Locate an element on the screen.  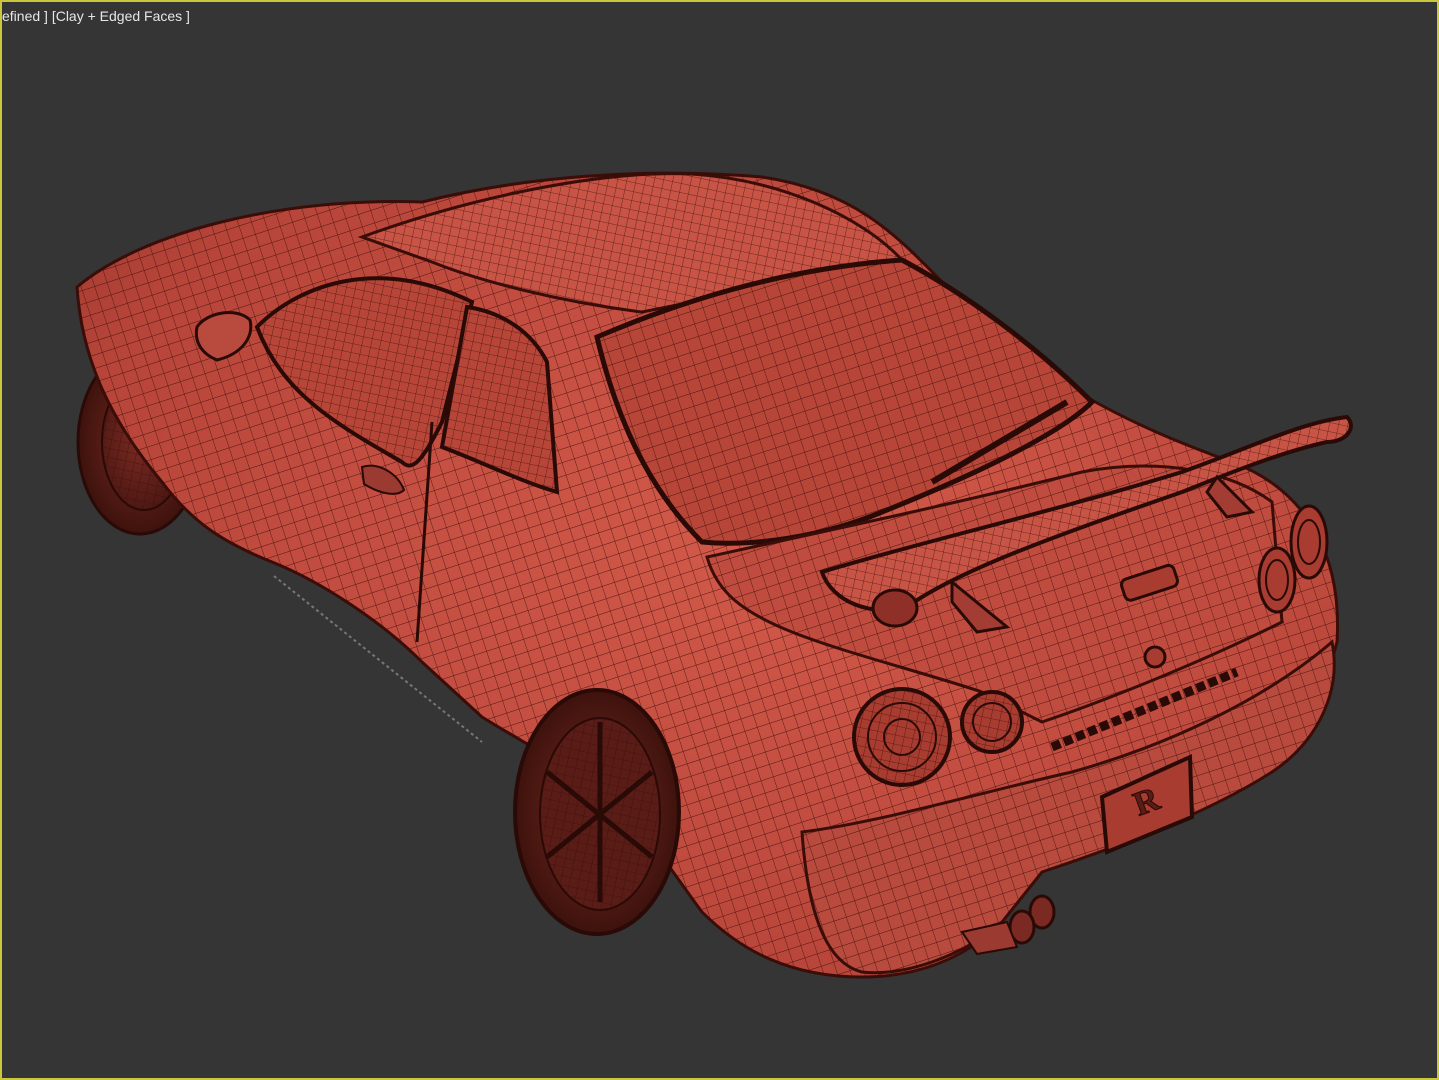
tail-light-right-inner is located at coordinates (1277, 580).